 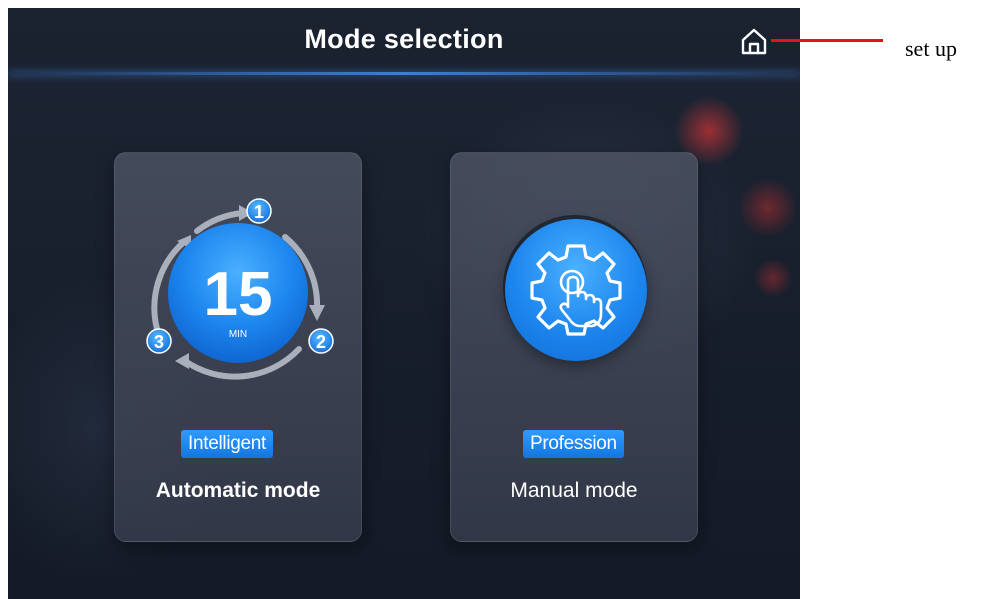 I want to click on home-button, so click(x=754, y=41).